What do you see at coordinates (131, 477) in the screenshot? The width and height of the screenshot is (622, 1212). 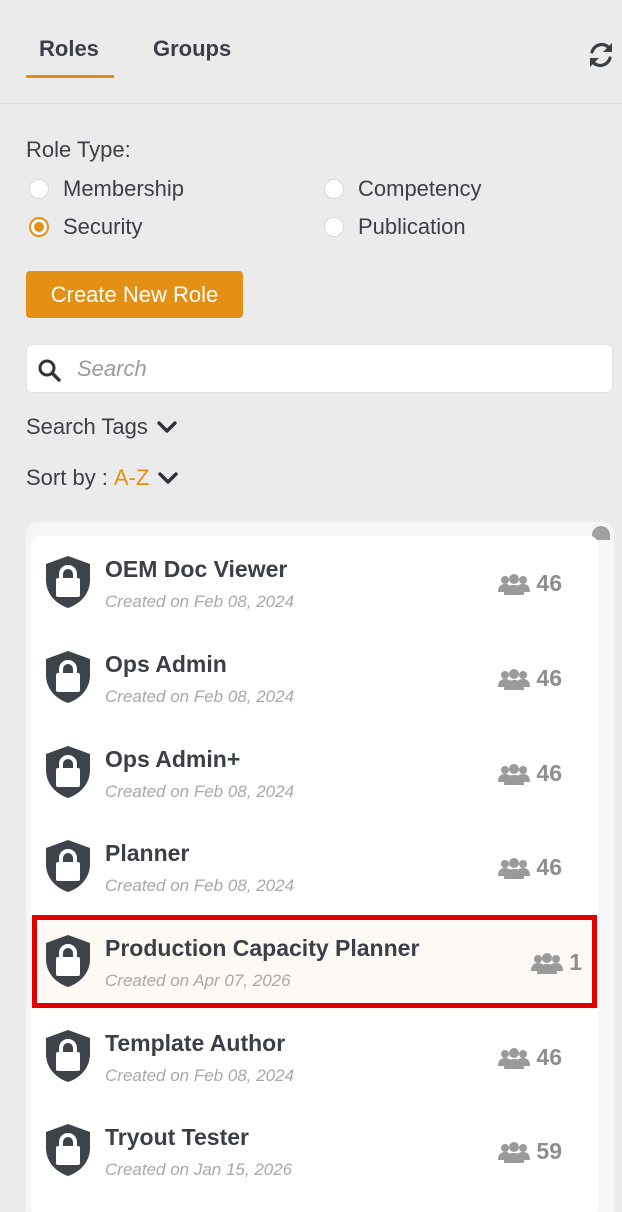 I see `sort-by-value: A-Z` at bounding box center [131, 477].